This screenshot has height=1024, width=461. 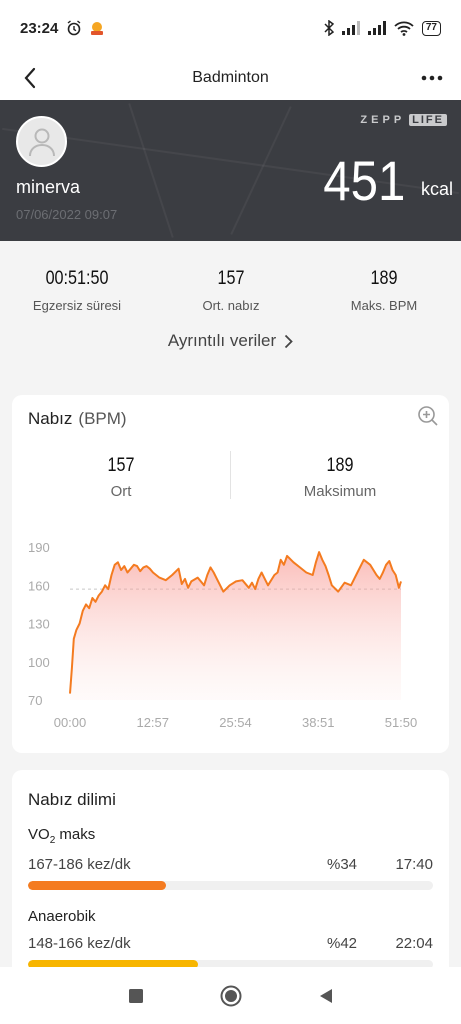 I want to click on detailed-data-link: Ayrıntılı veriler, so click(x=230, y=341).